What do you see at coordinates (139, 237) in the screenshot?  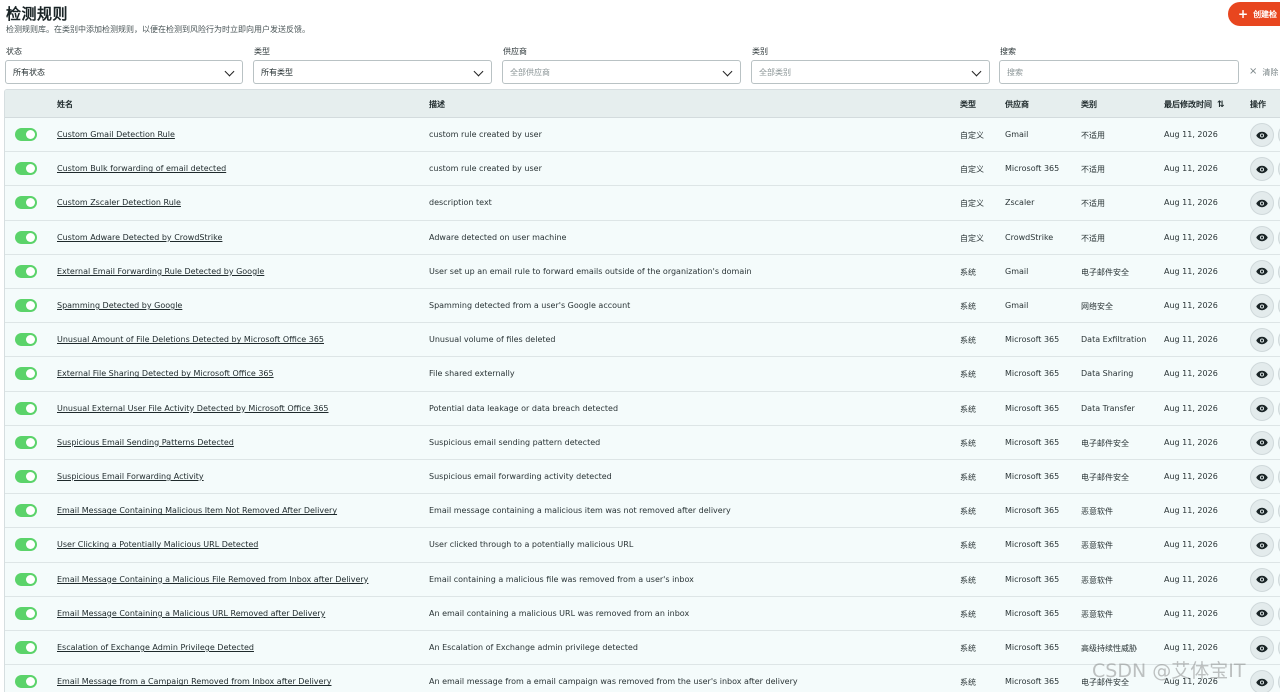 I see `rule-name-link: Custom Adware Detected by CrowdStrike` at bounding box center [139, 237].